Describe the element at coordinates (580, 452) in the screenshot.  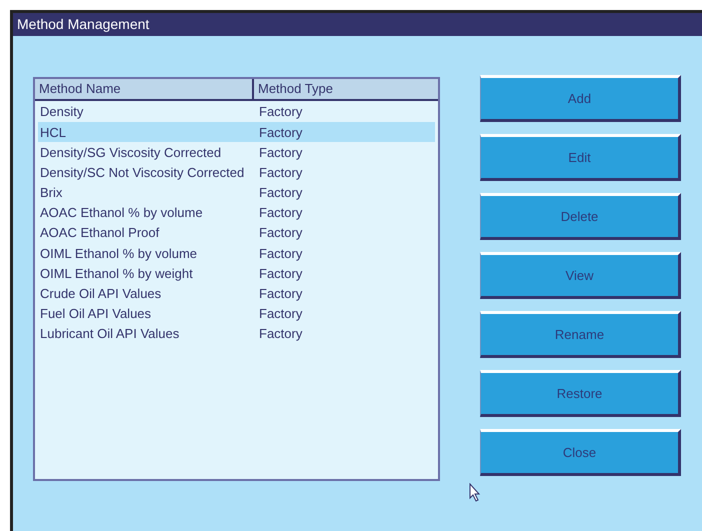
I see `action-button: Close` at that location.